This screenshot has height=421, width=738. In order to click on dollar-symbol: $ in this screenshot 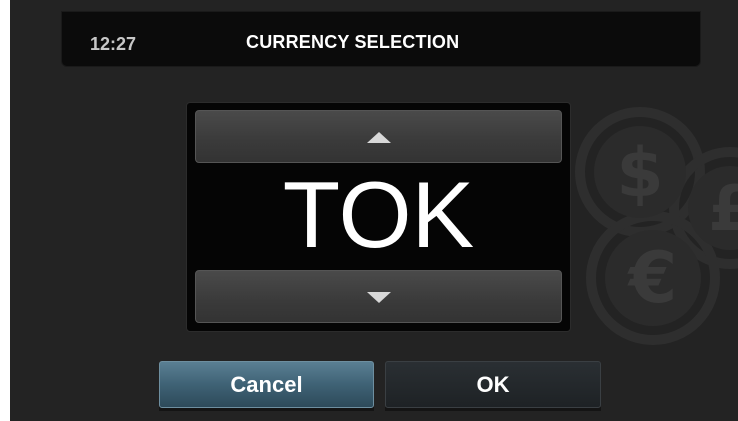, I will do `click(639, 173)`.